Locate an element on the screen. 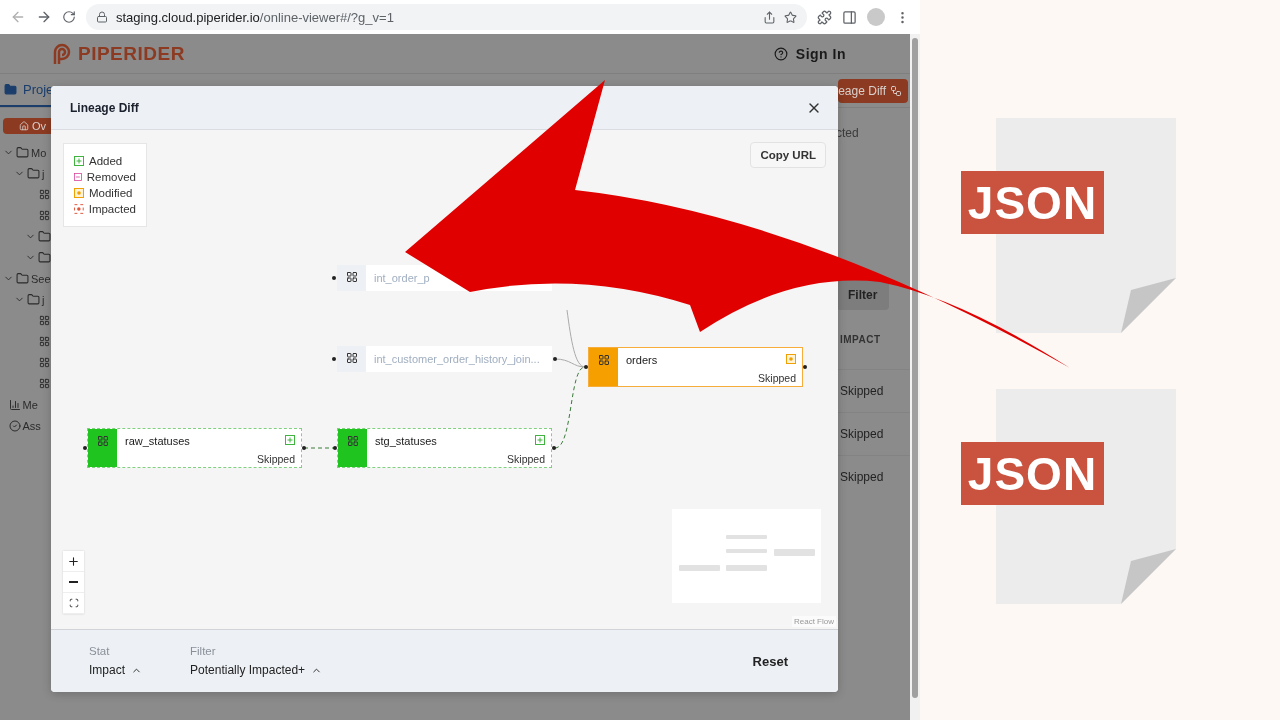 This screenshot has height=720, width=1280. zoom-in-button is located at coordinates (73, 561).